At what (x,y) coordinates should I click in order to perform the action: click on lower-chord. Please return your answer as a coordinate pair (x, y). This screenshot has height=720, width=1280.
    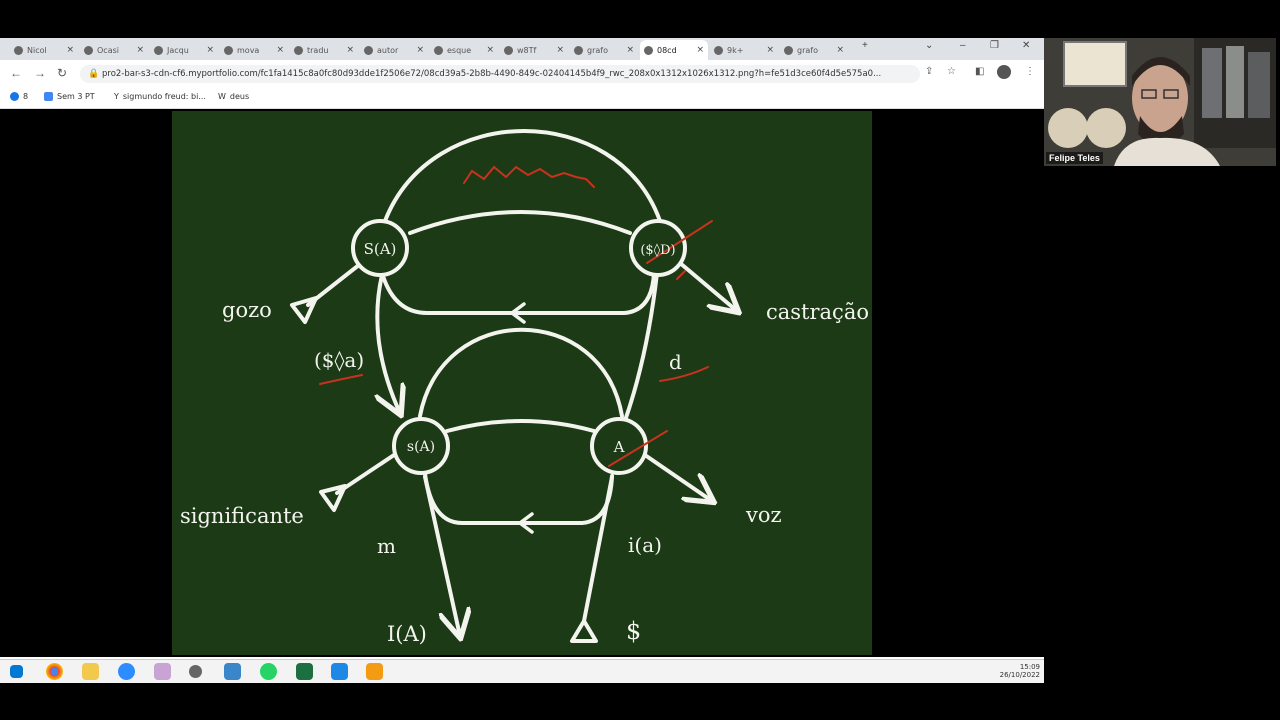
    Looking at the image, I should click on (520, 426).